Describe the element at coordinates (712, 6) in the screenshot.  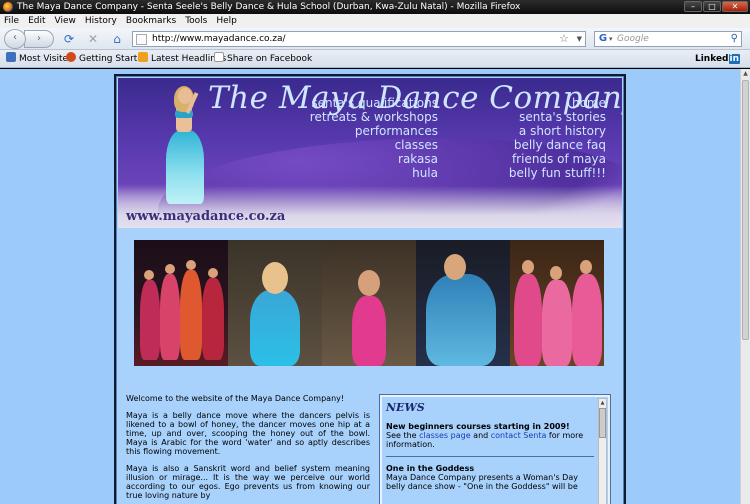
I see `maximize-button: □` at that location.